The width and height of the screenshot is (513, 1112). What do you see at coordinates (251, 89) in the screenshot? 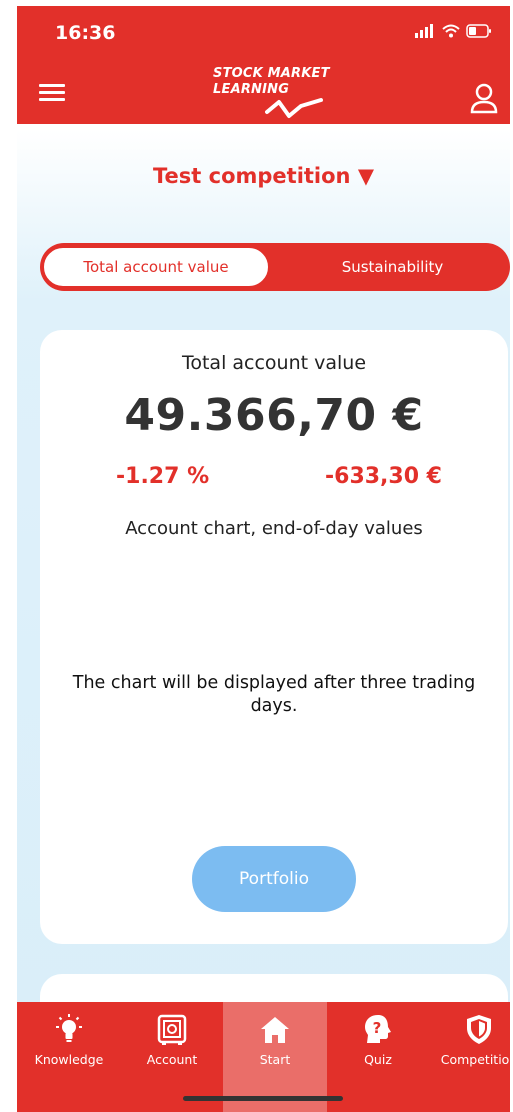
I see `logo-text-line2: LEARNING` at bounding box center [251, 89].